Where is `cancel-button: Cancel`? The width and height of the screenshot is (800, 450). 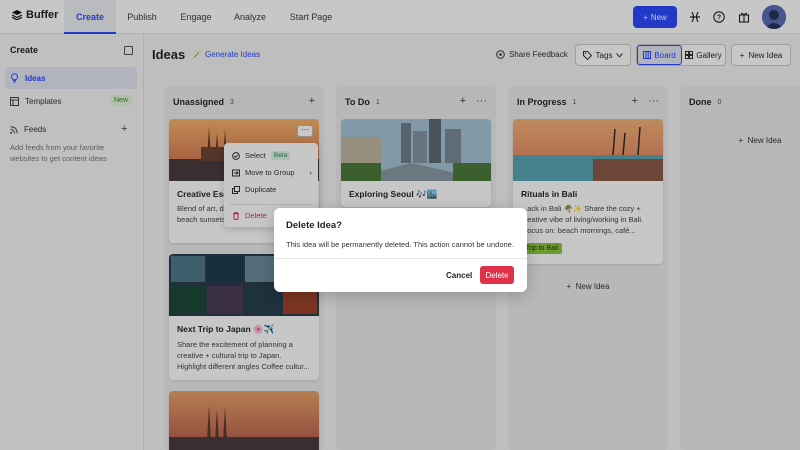
cancel-button: Cancel is located at coordinates (459, 275).